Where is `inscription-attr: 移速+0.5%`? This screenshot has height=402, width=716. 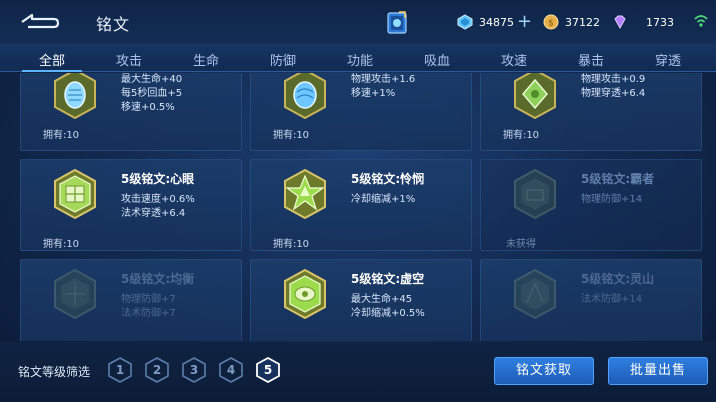 inscription-attr: 移速+0.5% is located at coordinates (148, 107).